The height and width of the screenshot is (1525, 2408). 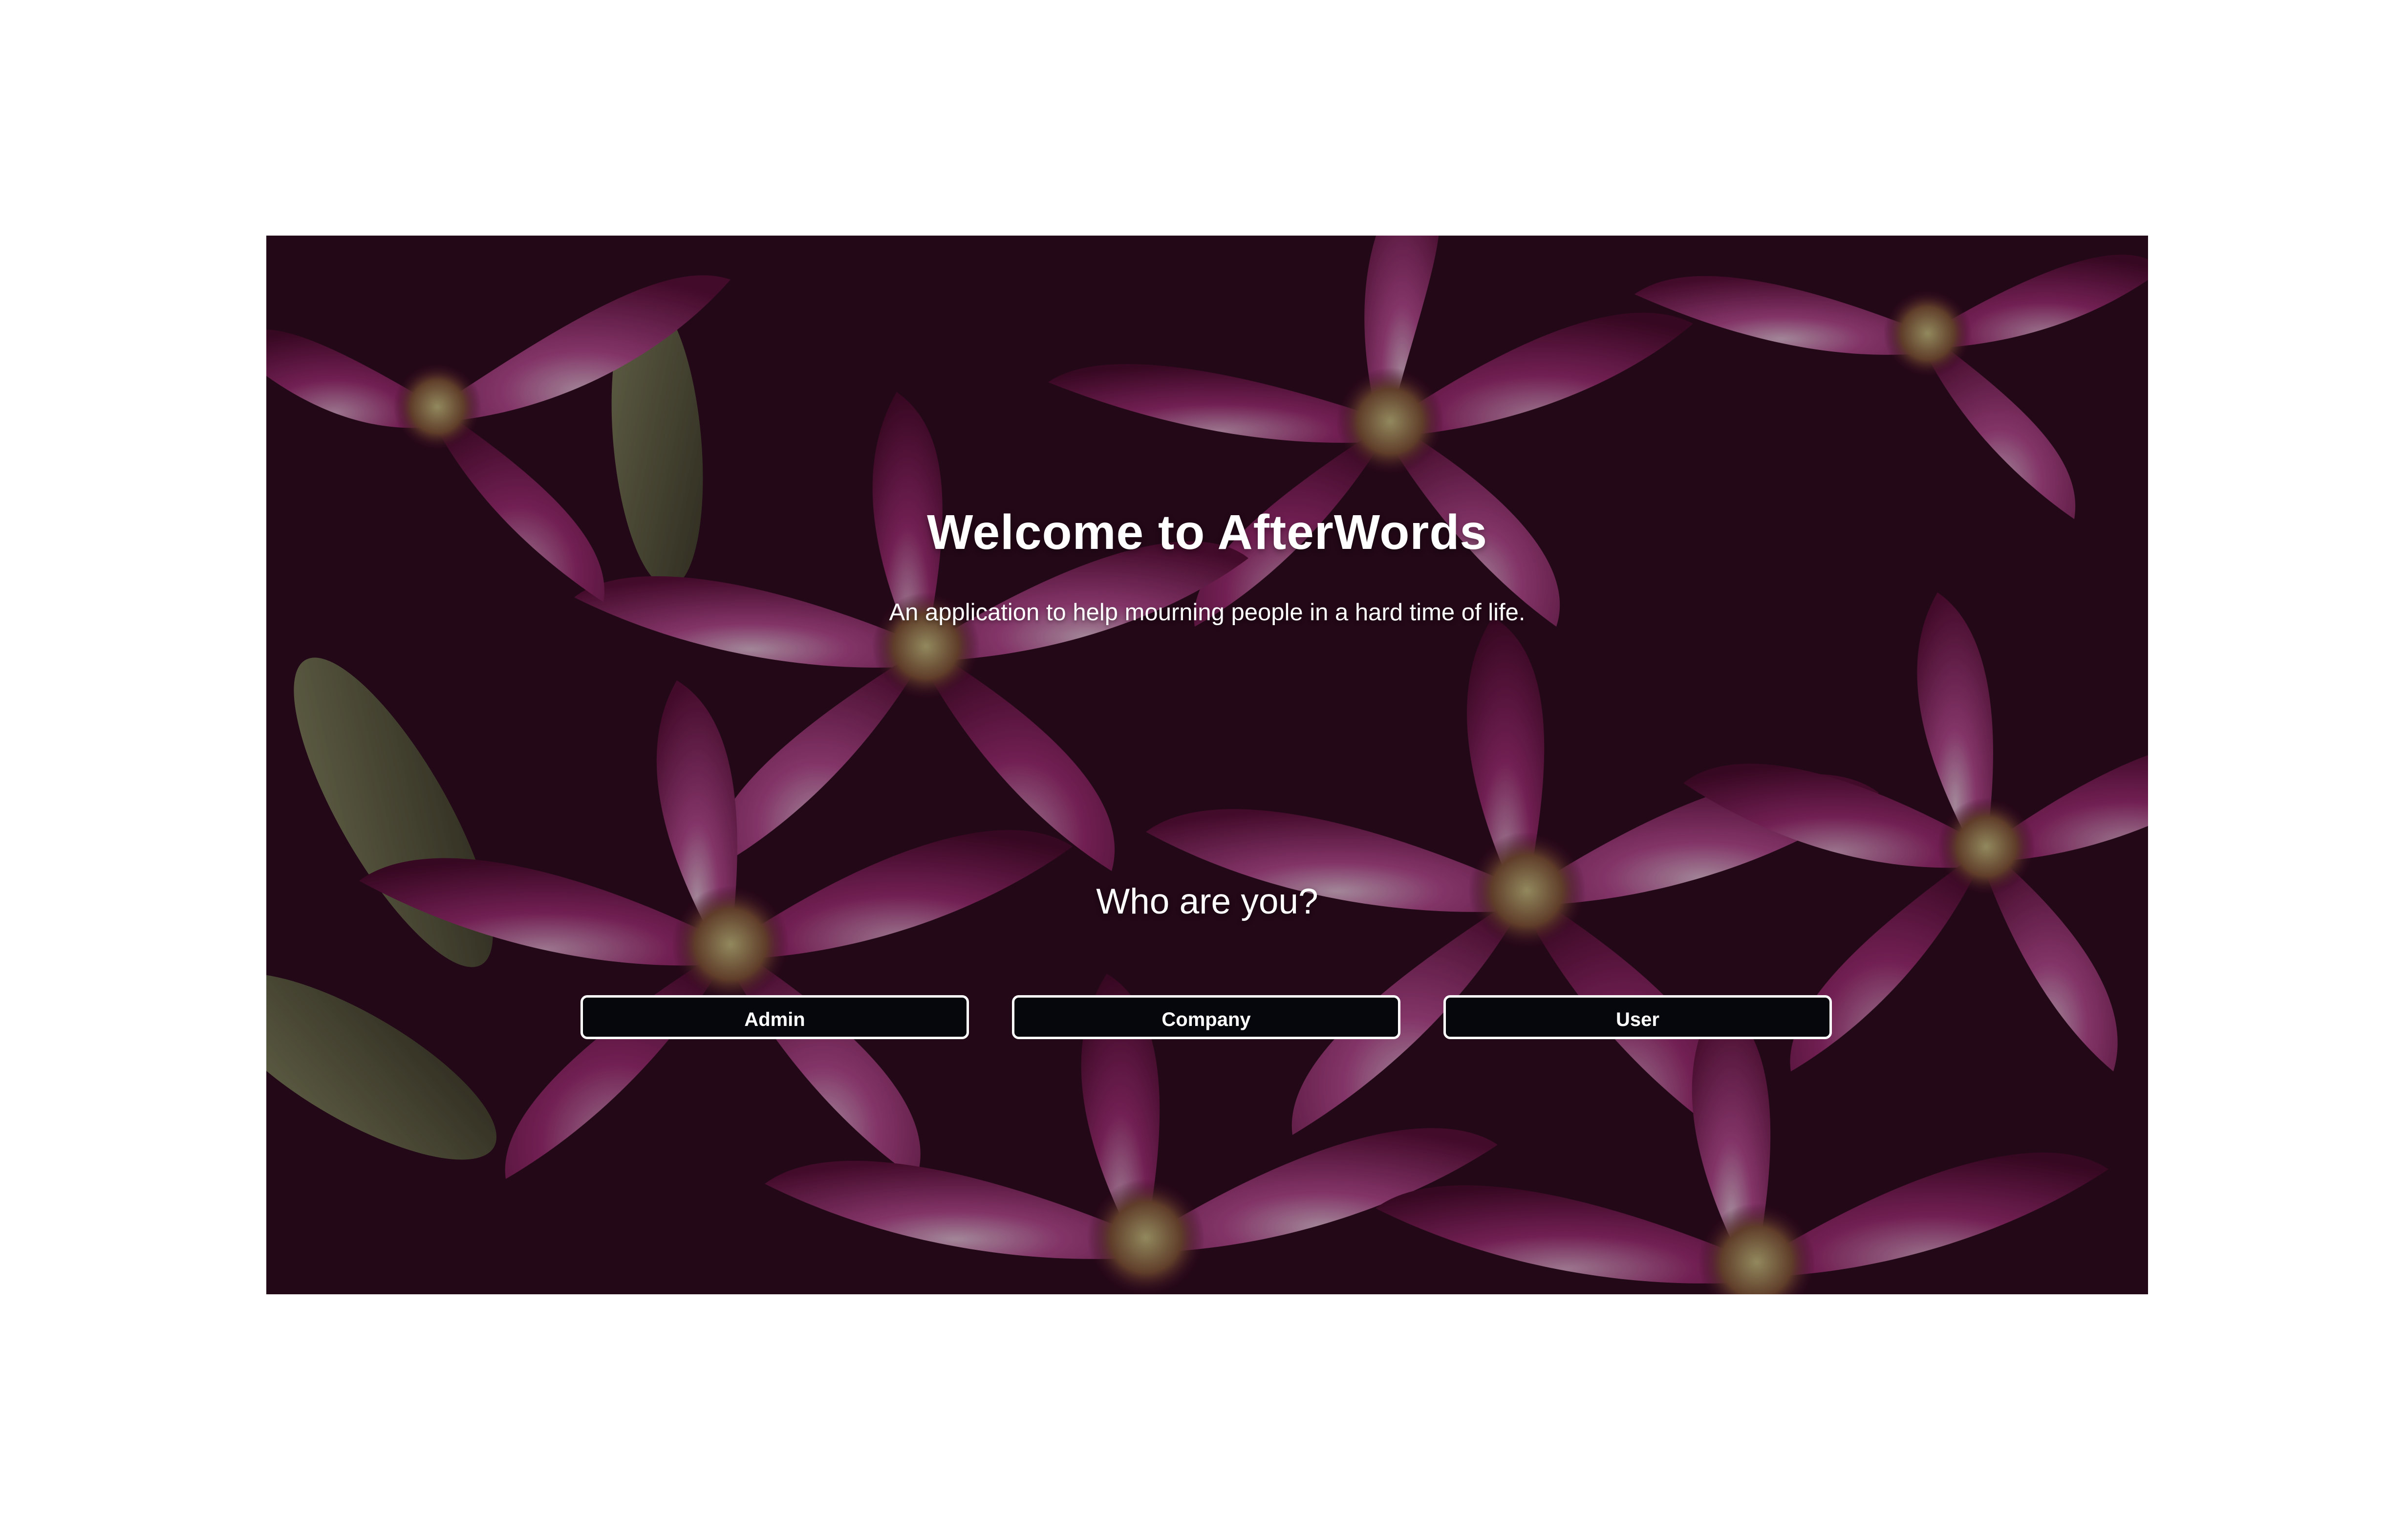 What do you see at coordinates (1207, 532) in the screenshot?
I see `page-title: Welcome to AfterWords` at bounding box center [1207, 532].